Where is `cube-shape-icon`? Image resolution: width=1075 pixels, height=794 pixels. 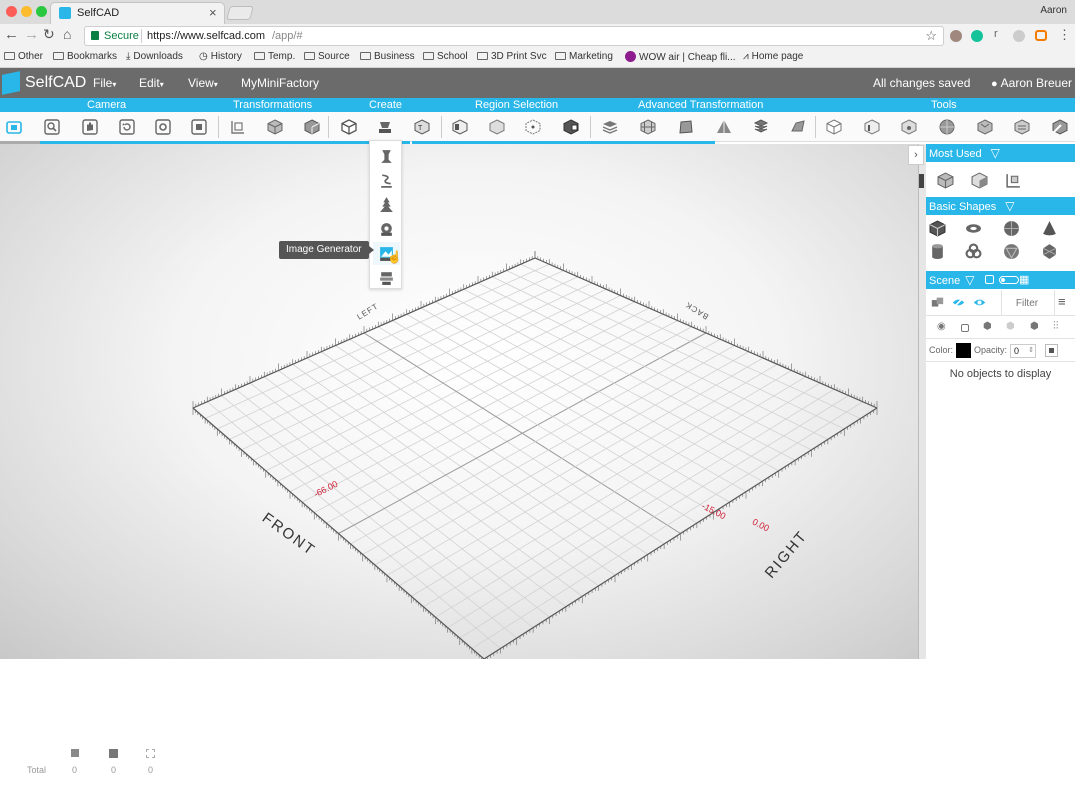 cube-shape-icon is located at coordinates (937, 228).